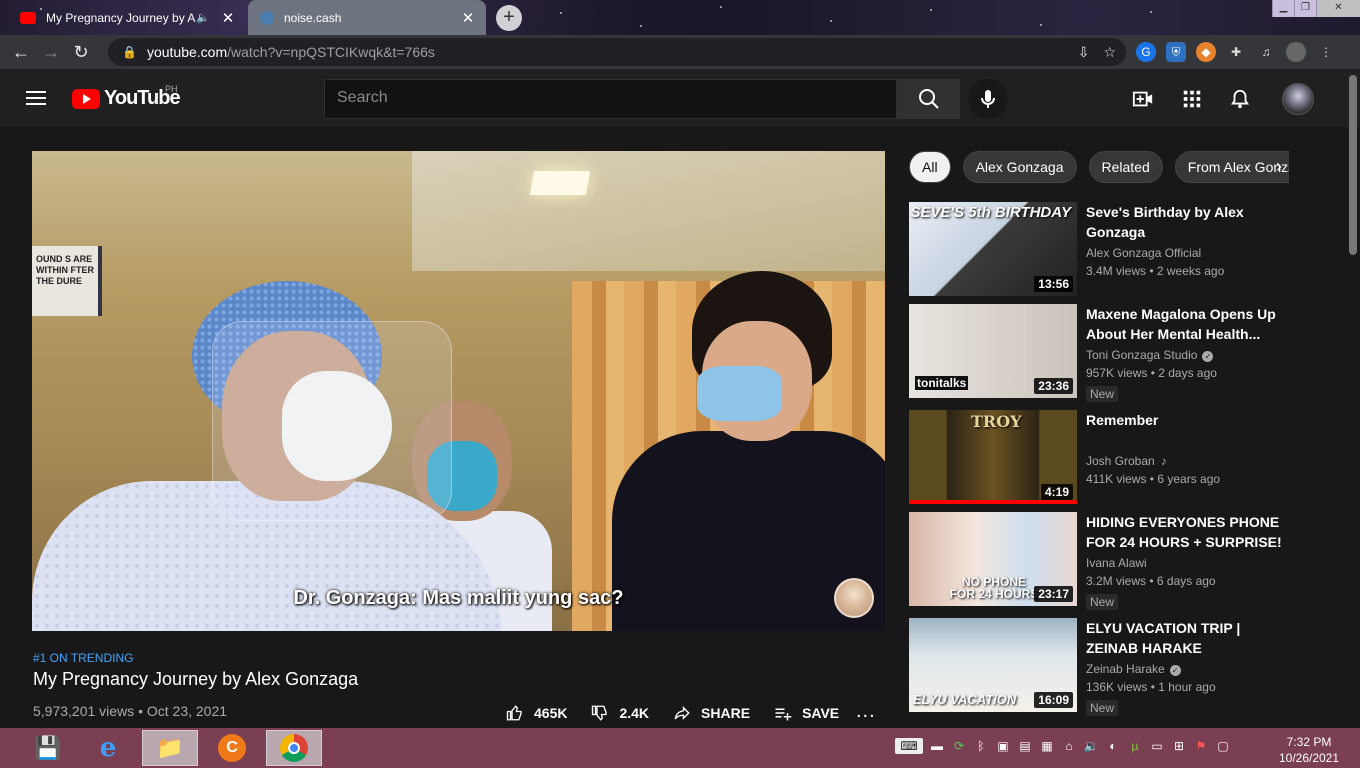  Describe the element at coordinates (981, 746) in the screenshot. I see `bluetooth-icon: ᛒ` at that location.